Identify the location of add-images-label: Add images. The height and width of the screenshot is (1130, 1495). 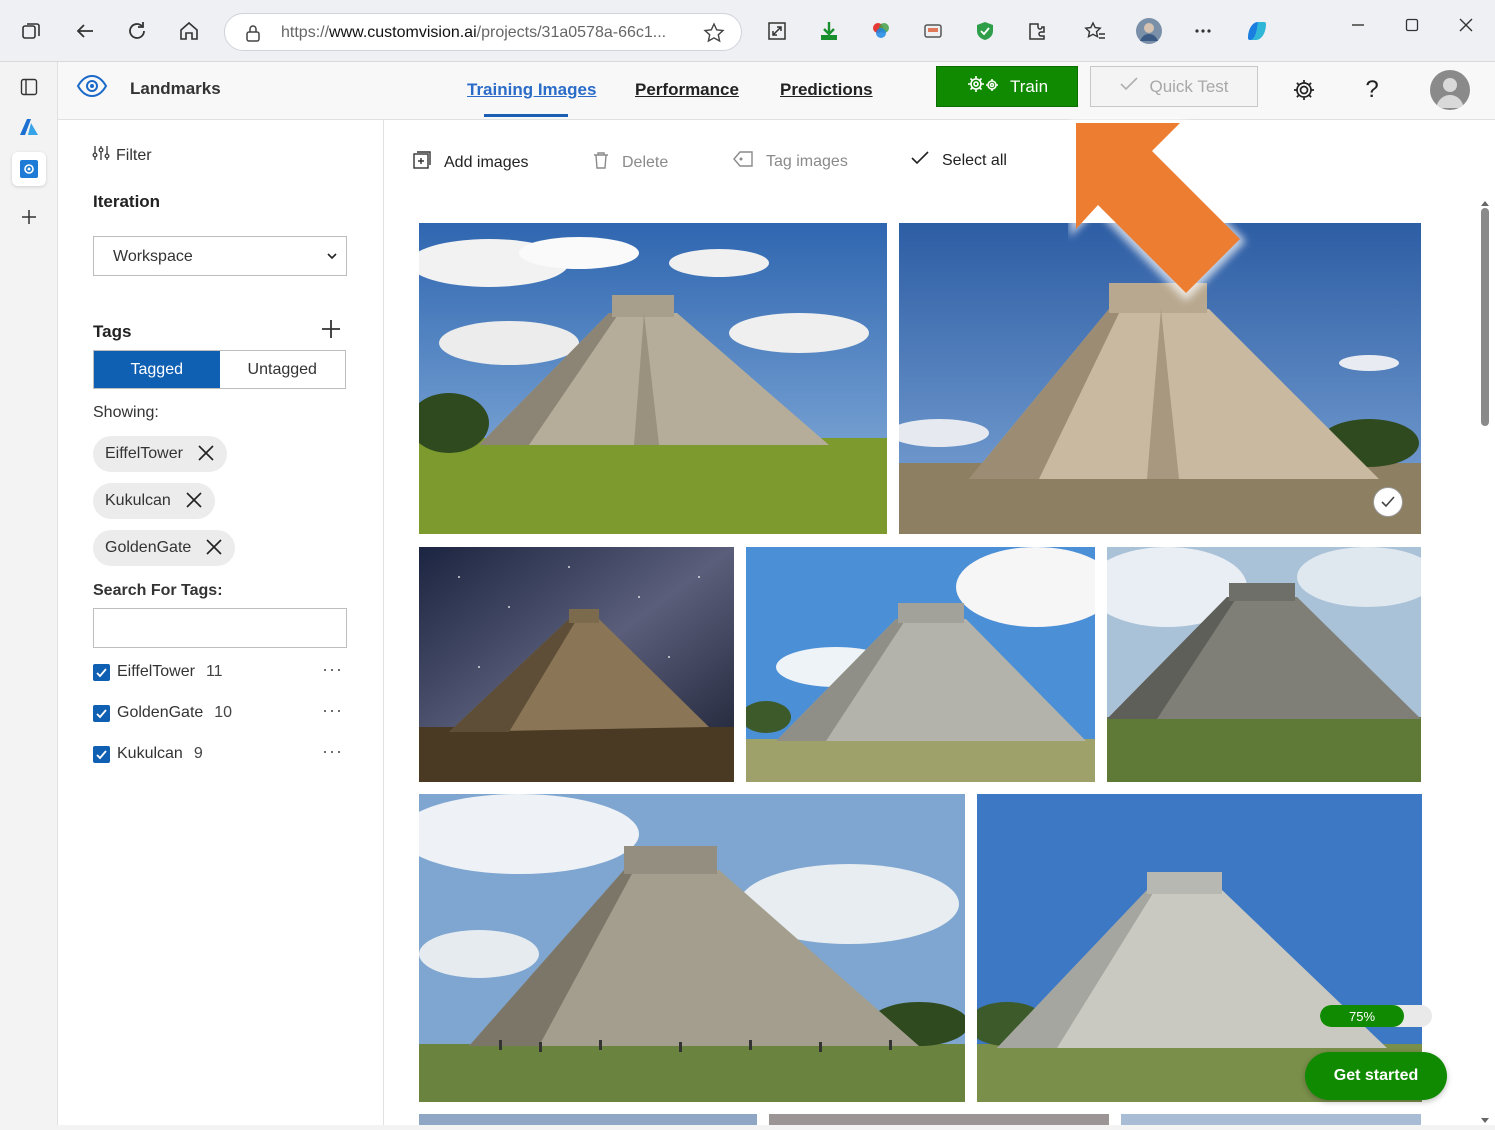
(486, 162).